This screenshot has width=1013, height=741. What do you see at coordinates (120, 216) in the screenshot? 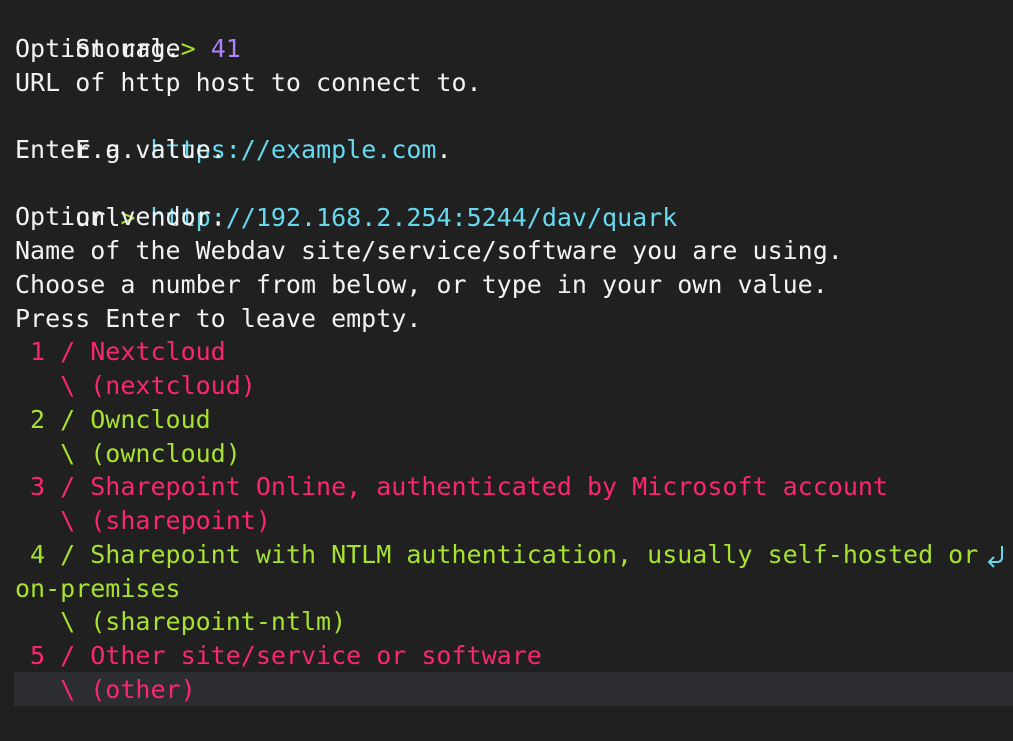
I see `option-vendor-heading: Option vendor.` at bounding box center [120, 216].